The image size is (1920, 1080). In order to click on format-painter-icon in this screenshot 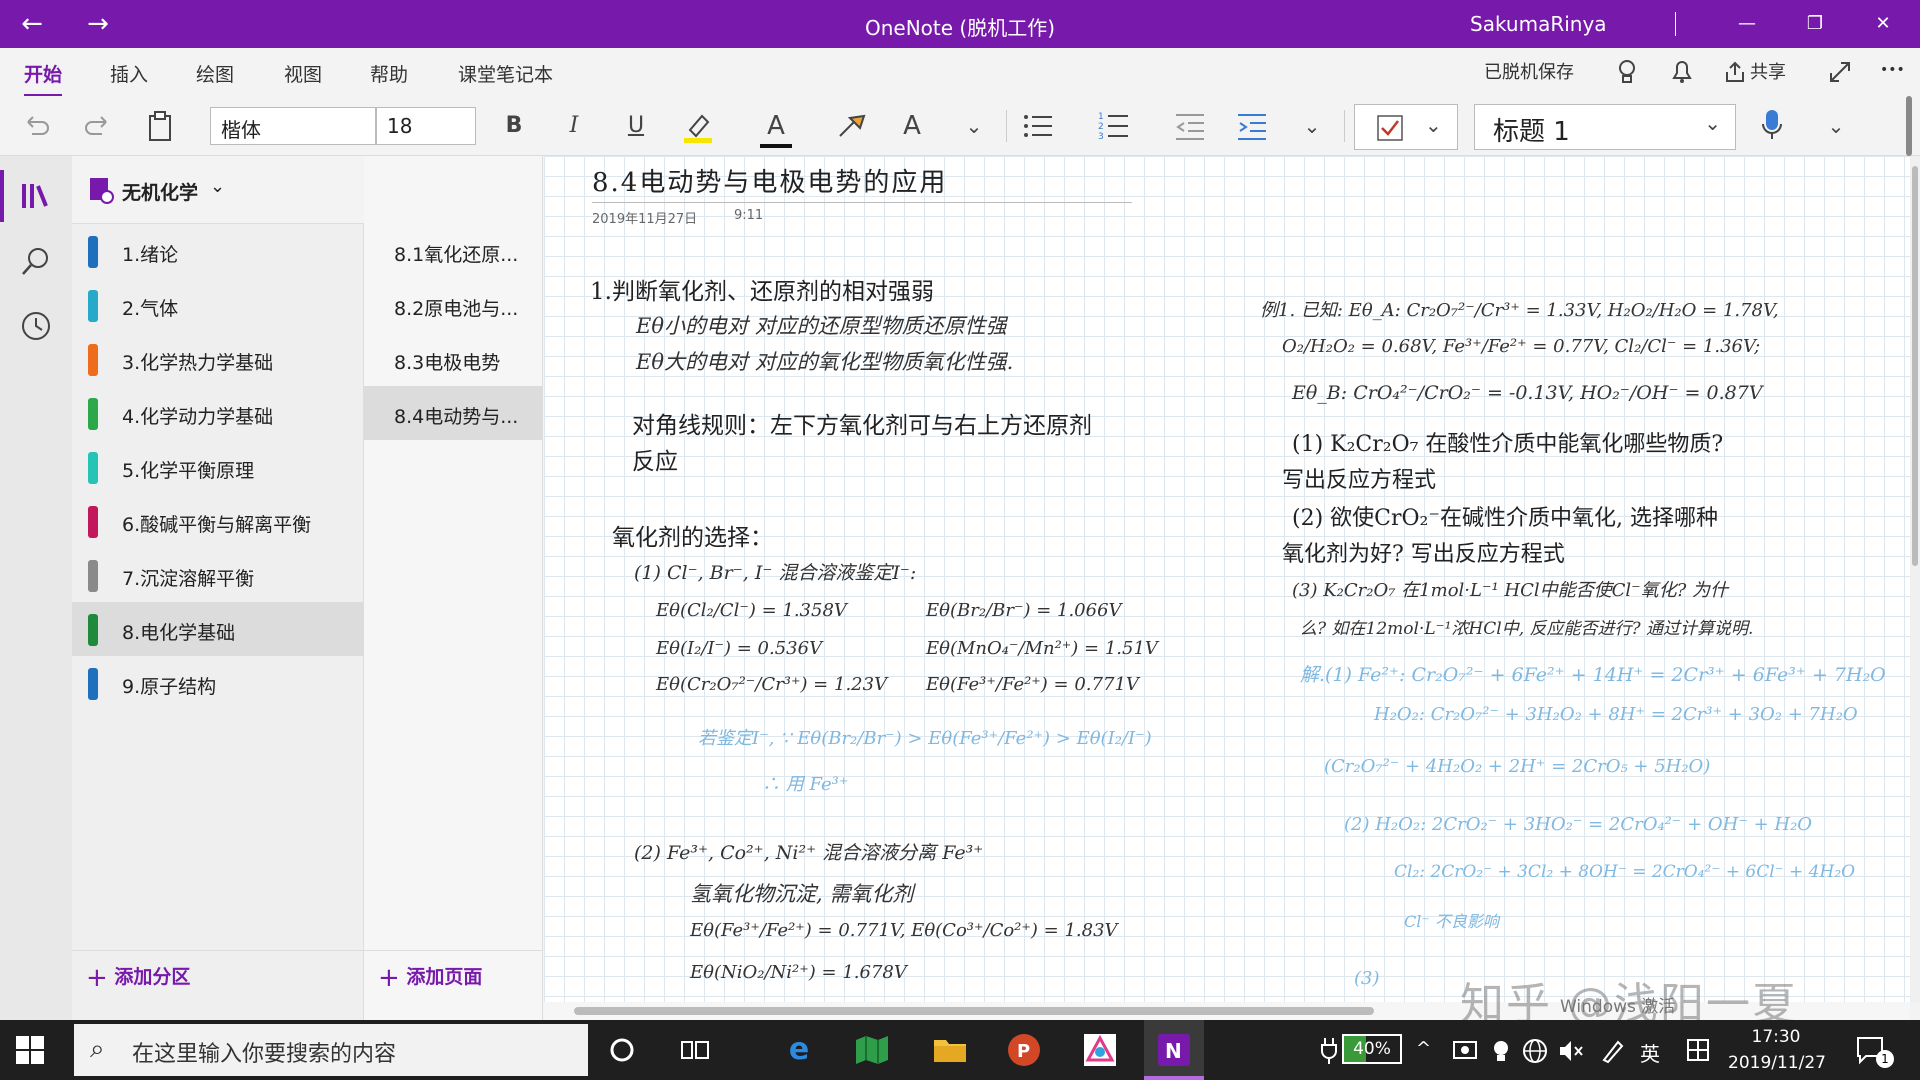, I will do `click(852, 126)`.